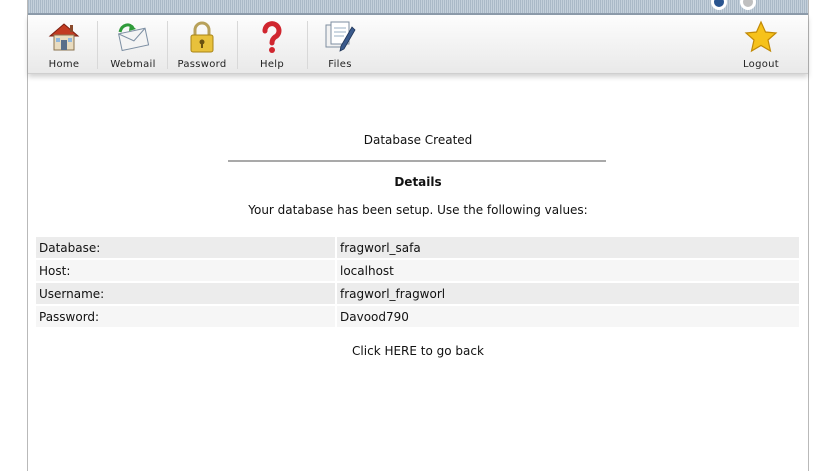  I want to click on table-row: Database: fragworl_safa, so click(417, 247).